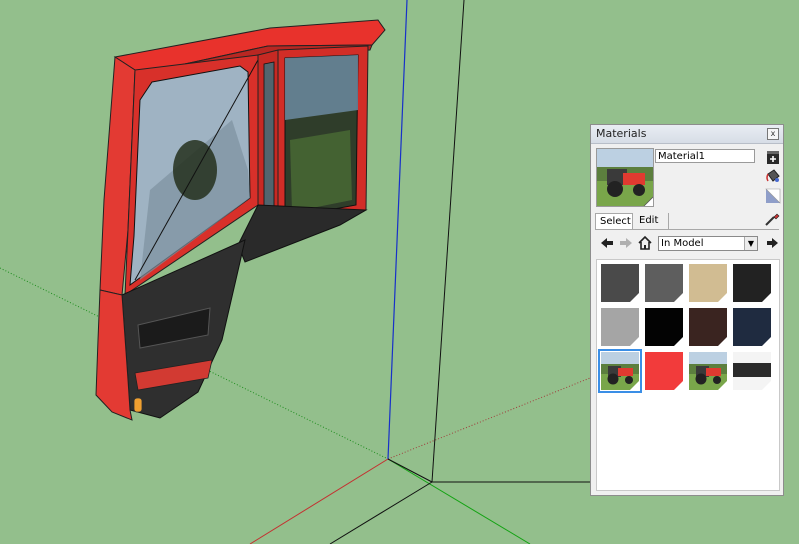 The height and width of the screenshot is (544, 799). I want to click on home-icon, so click(645, 243).